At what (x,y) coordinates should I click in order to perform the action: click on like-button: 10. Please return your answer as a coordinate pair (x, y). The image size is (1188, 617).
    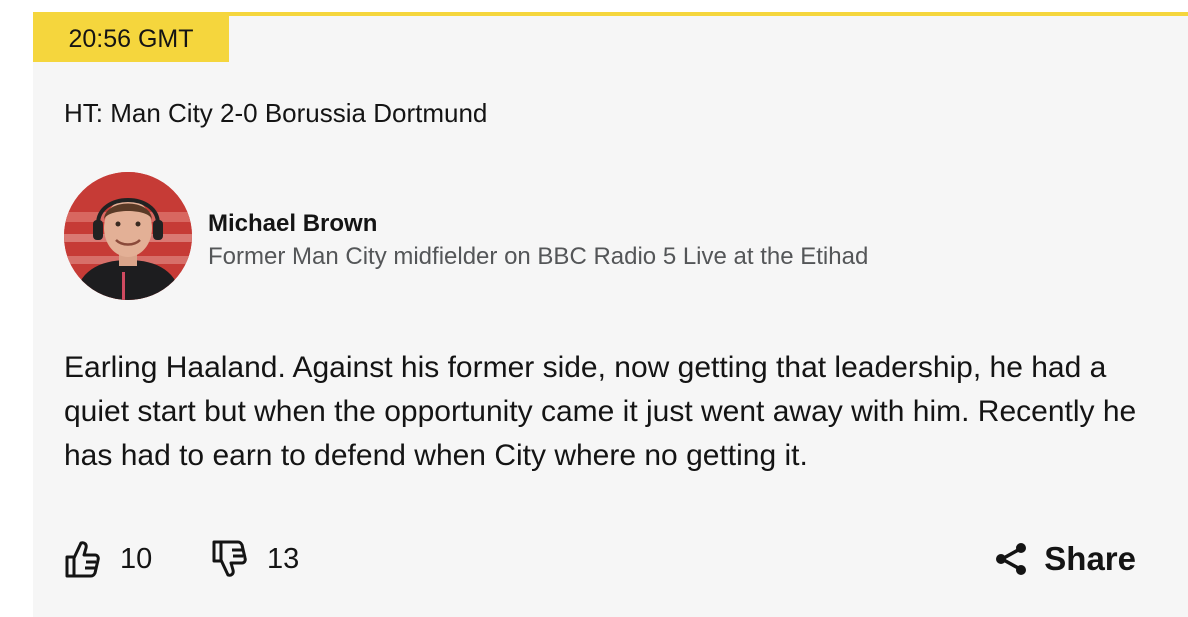
    Looking at the image, I should click on (108, 559).